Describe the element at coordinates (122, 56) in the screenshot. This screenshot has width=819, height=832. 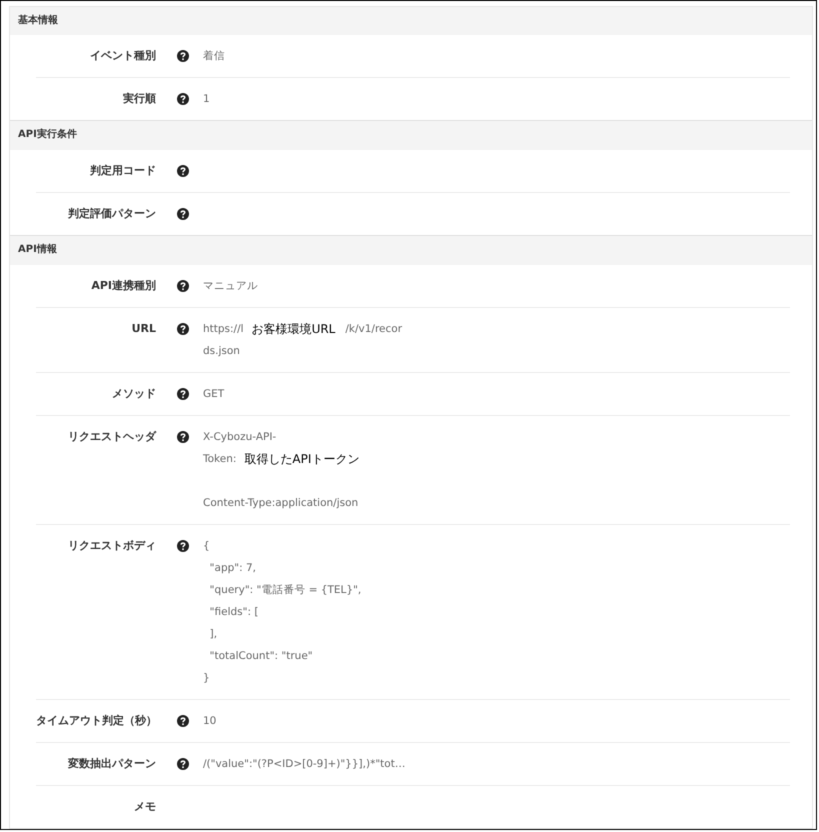
I see `field-label: イベント種別` at that location.